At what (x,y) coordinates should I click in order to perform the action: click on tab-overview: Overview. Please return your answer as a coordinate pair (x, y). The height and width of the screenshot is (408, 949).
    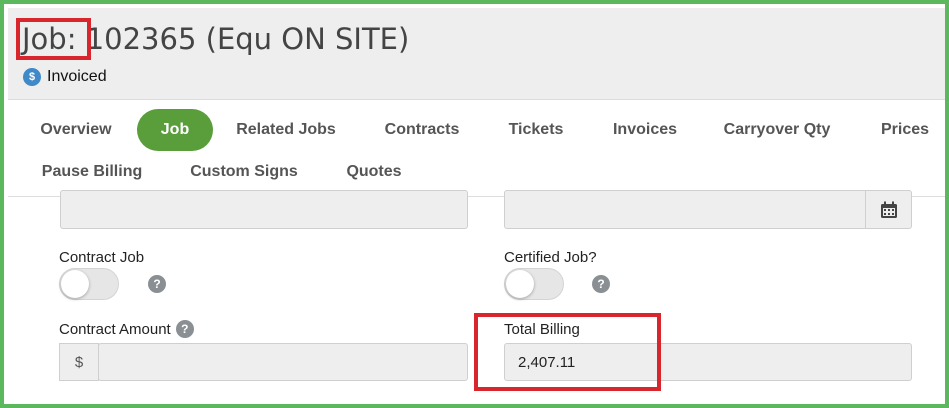
    Looking at the image, I should click on (76, 130).